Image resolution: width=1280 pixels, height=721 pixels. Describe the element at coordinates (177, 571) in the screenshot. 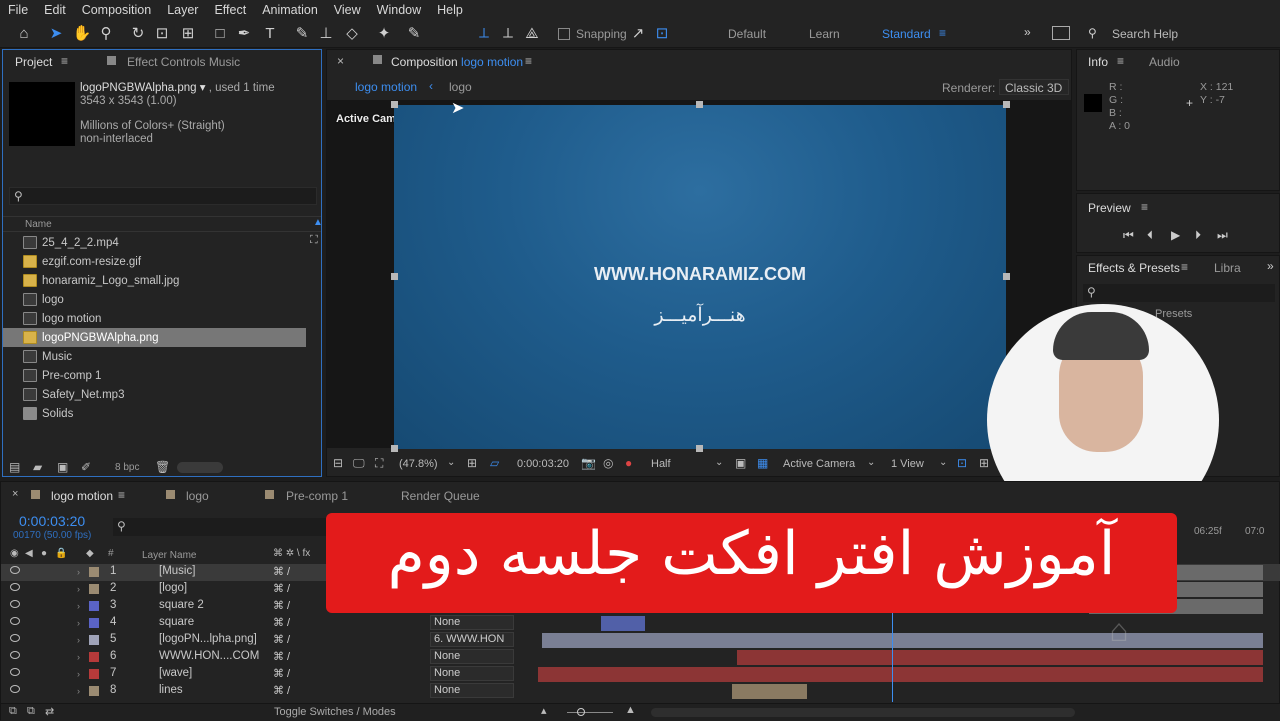

I see `layer-name: [Music]` at that location.